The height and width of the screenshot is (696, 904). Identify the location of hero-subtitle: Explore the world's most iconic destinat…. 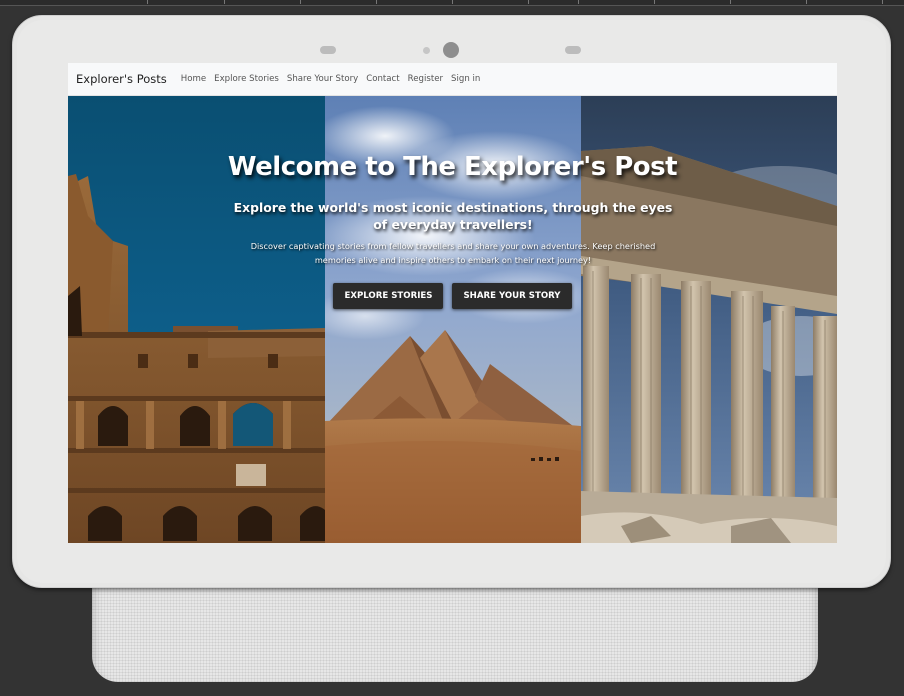
(453, 216).